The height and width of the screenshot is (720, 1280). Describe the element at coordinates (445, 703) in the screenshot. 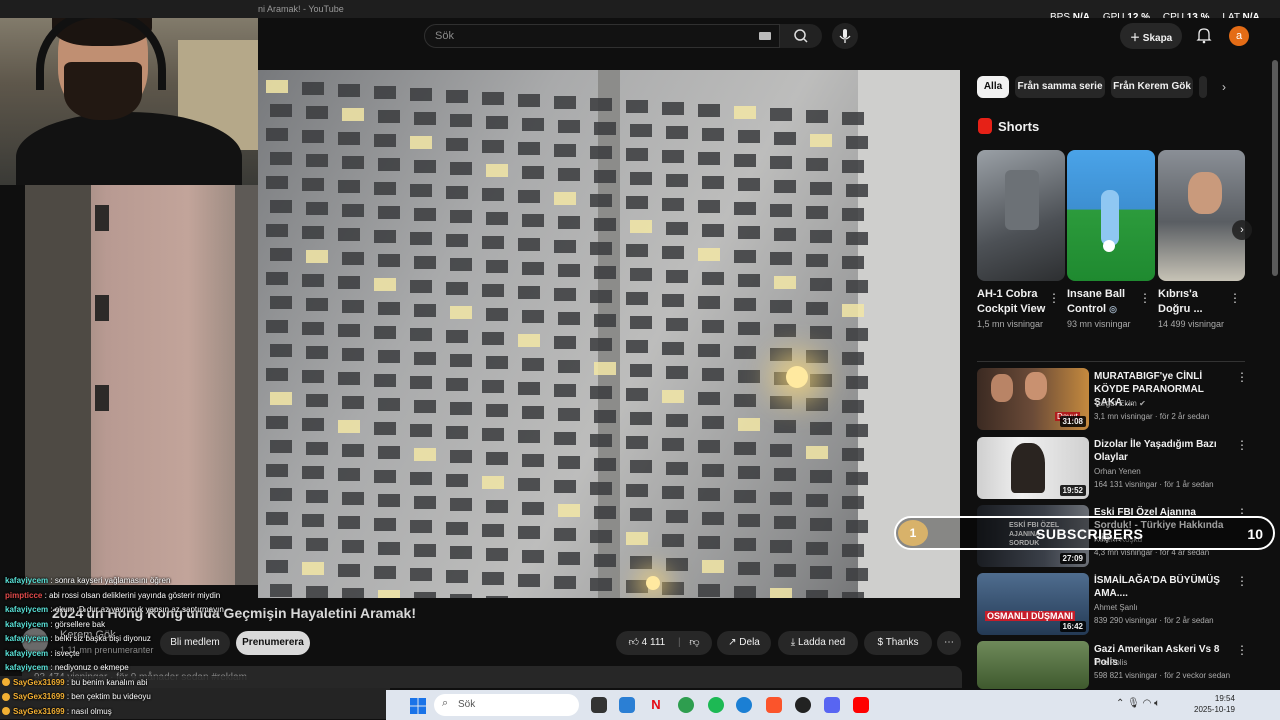

I see `search-icon: ⌕` at that location.